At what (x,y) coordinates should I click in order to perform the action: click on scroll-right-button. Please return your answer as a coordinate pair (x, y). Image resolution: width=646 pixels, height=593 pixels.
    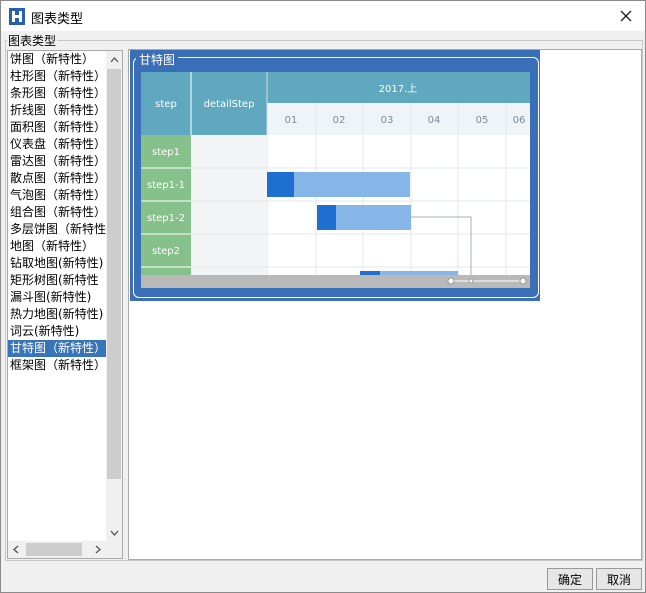
    Looking at the image, I should click on (98, 549).